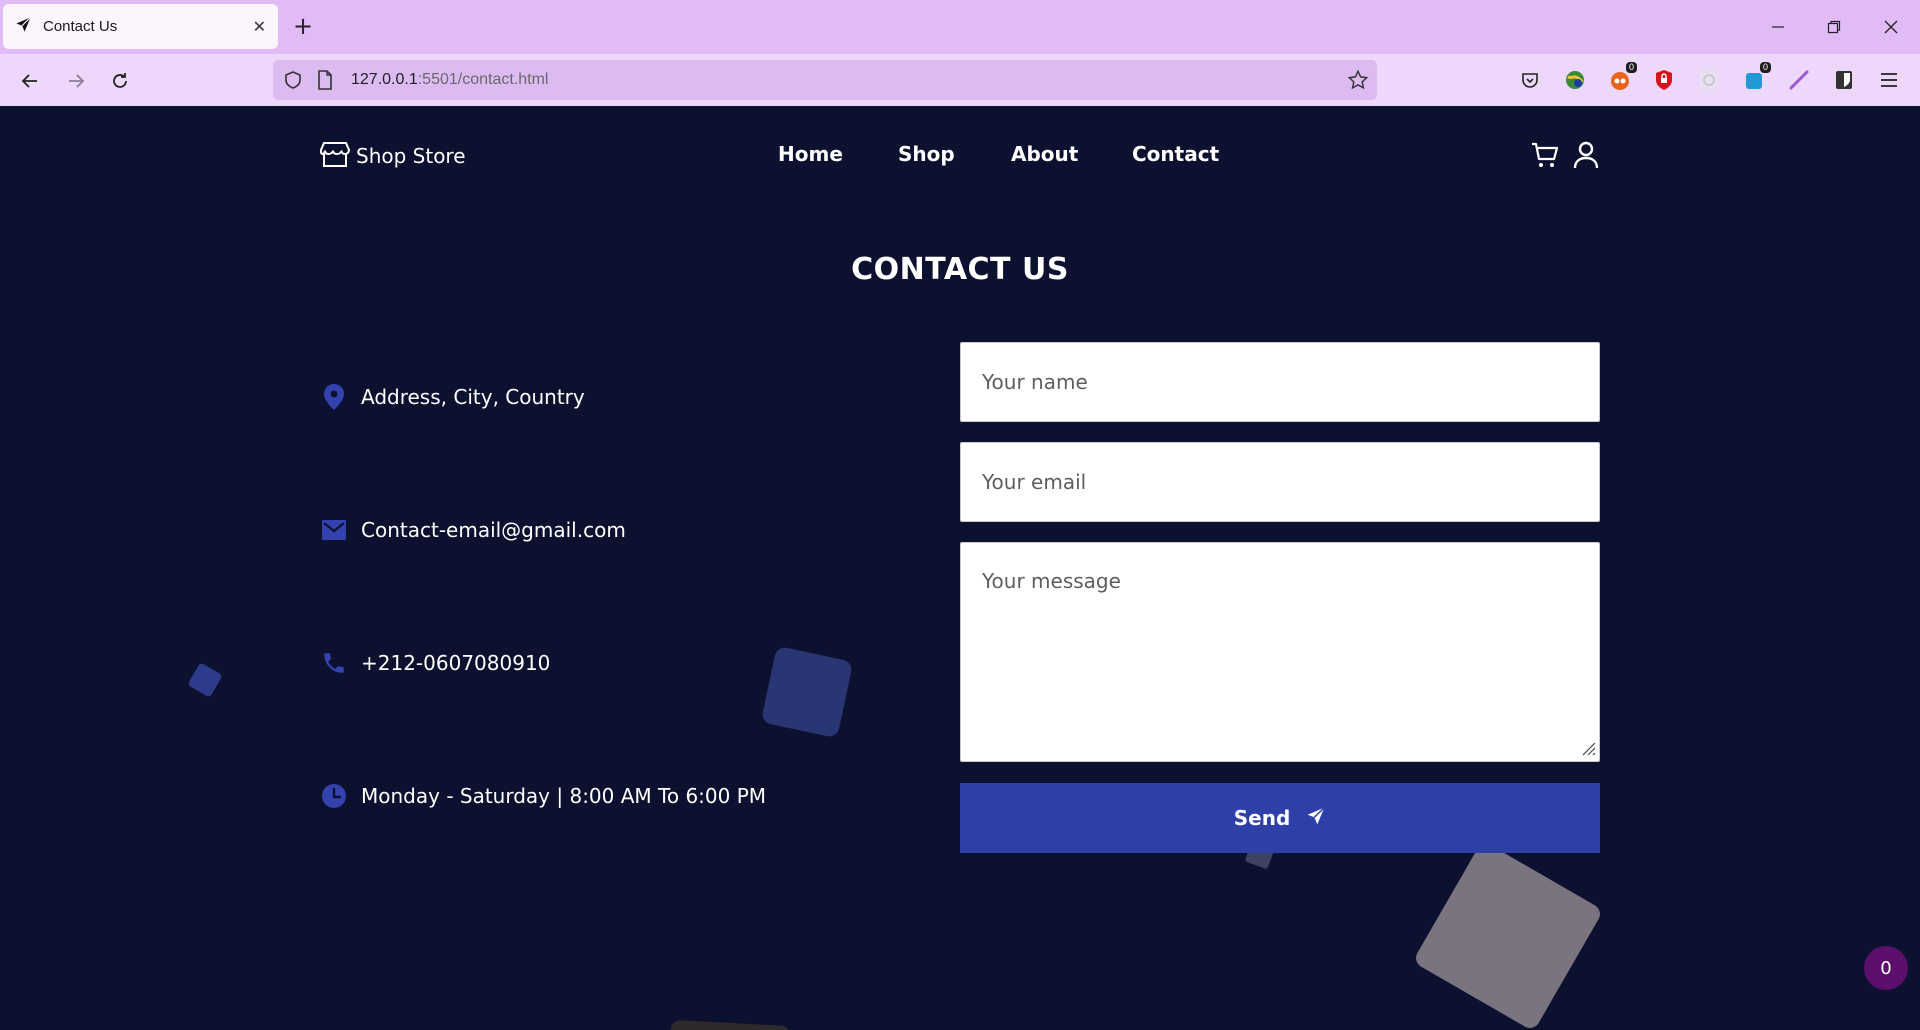 Image resolution: width=1920 pixels, height=1030 pixels. I want to click on url-text: 127.0.0.1:5501/contact.html, so click(449, 80).